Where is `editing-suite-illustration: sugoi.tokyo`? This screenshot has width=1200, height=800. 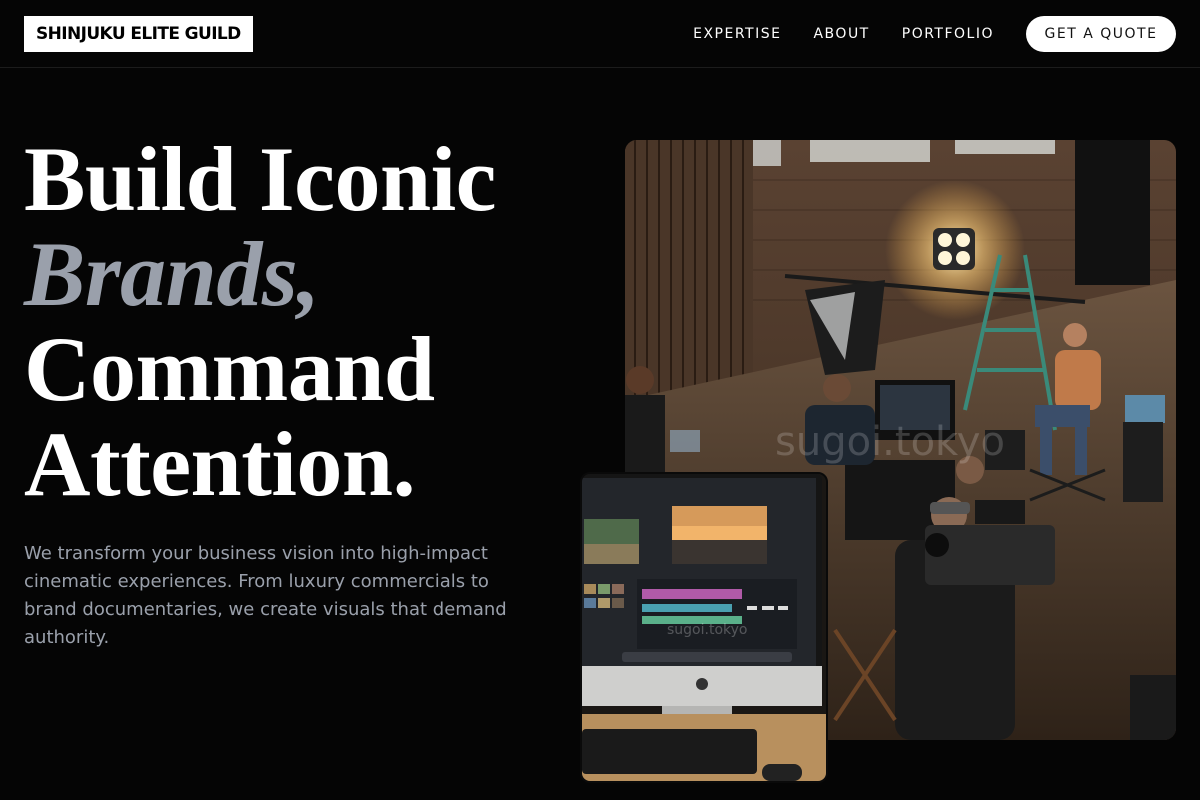 editing-suite-illustration: sugoi.tokyo is located at coordinates (704, 627).